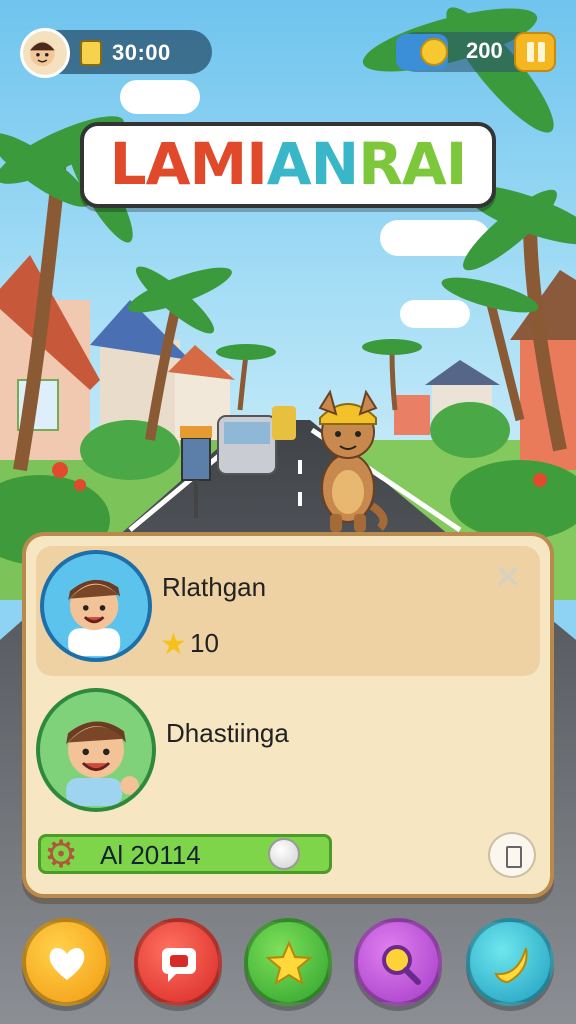 Image resolution: width=576 pixels, height=1024 pixels. I want to click on player2-avatar, so click(96, 750).